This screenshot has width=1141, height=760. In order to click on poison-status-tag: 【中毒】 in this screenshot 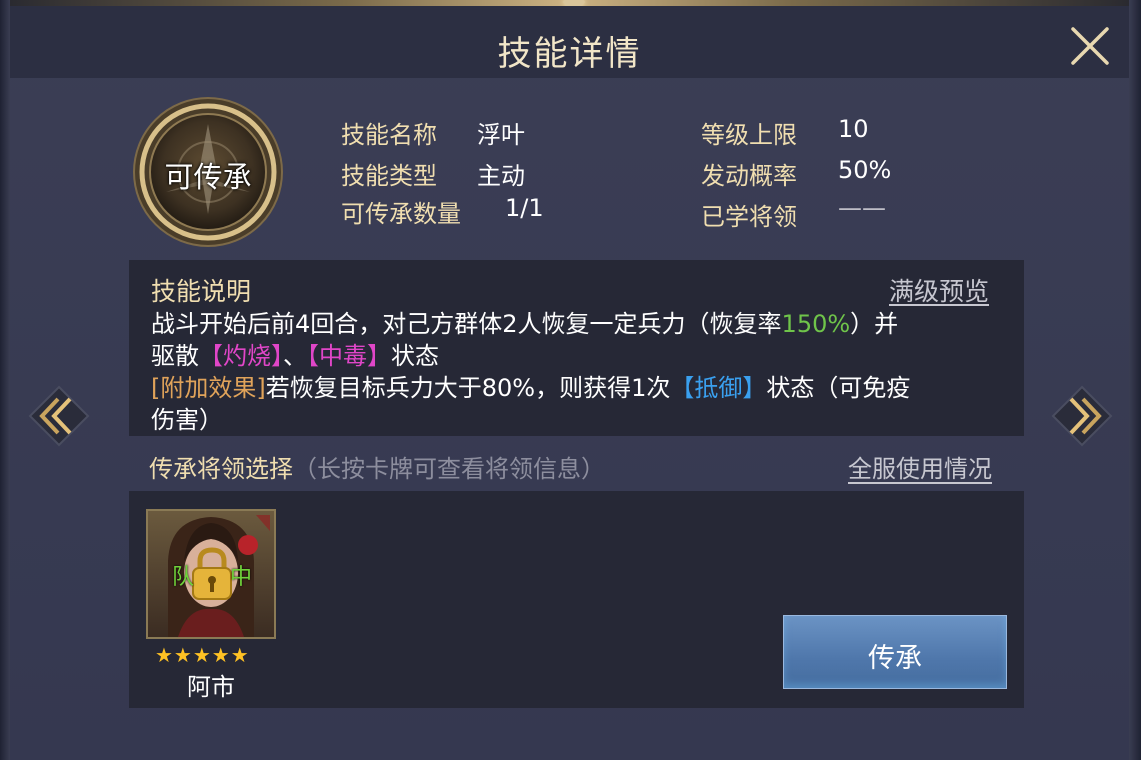, I will do `click(349, 356)`.